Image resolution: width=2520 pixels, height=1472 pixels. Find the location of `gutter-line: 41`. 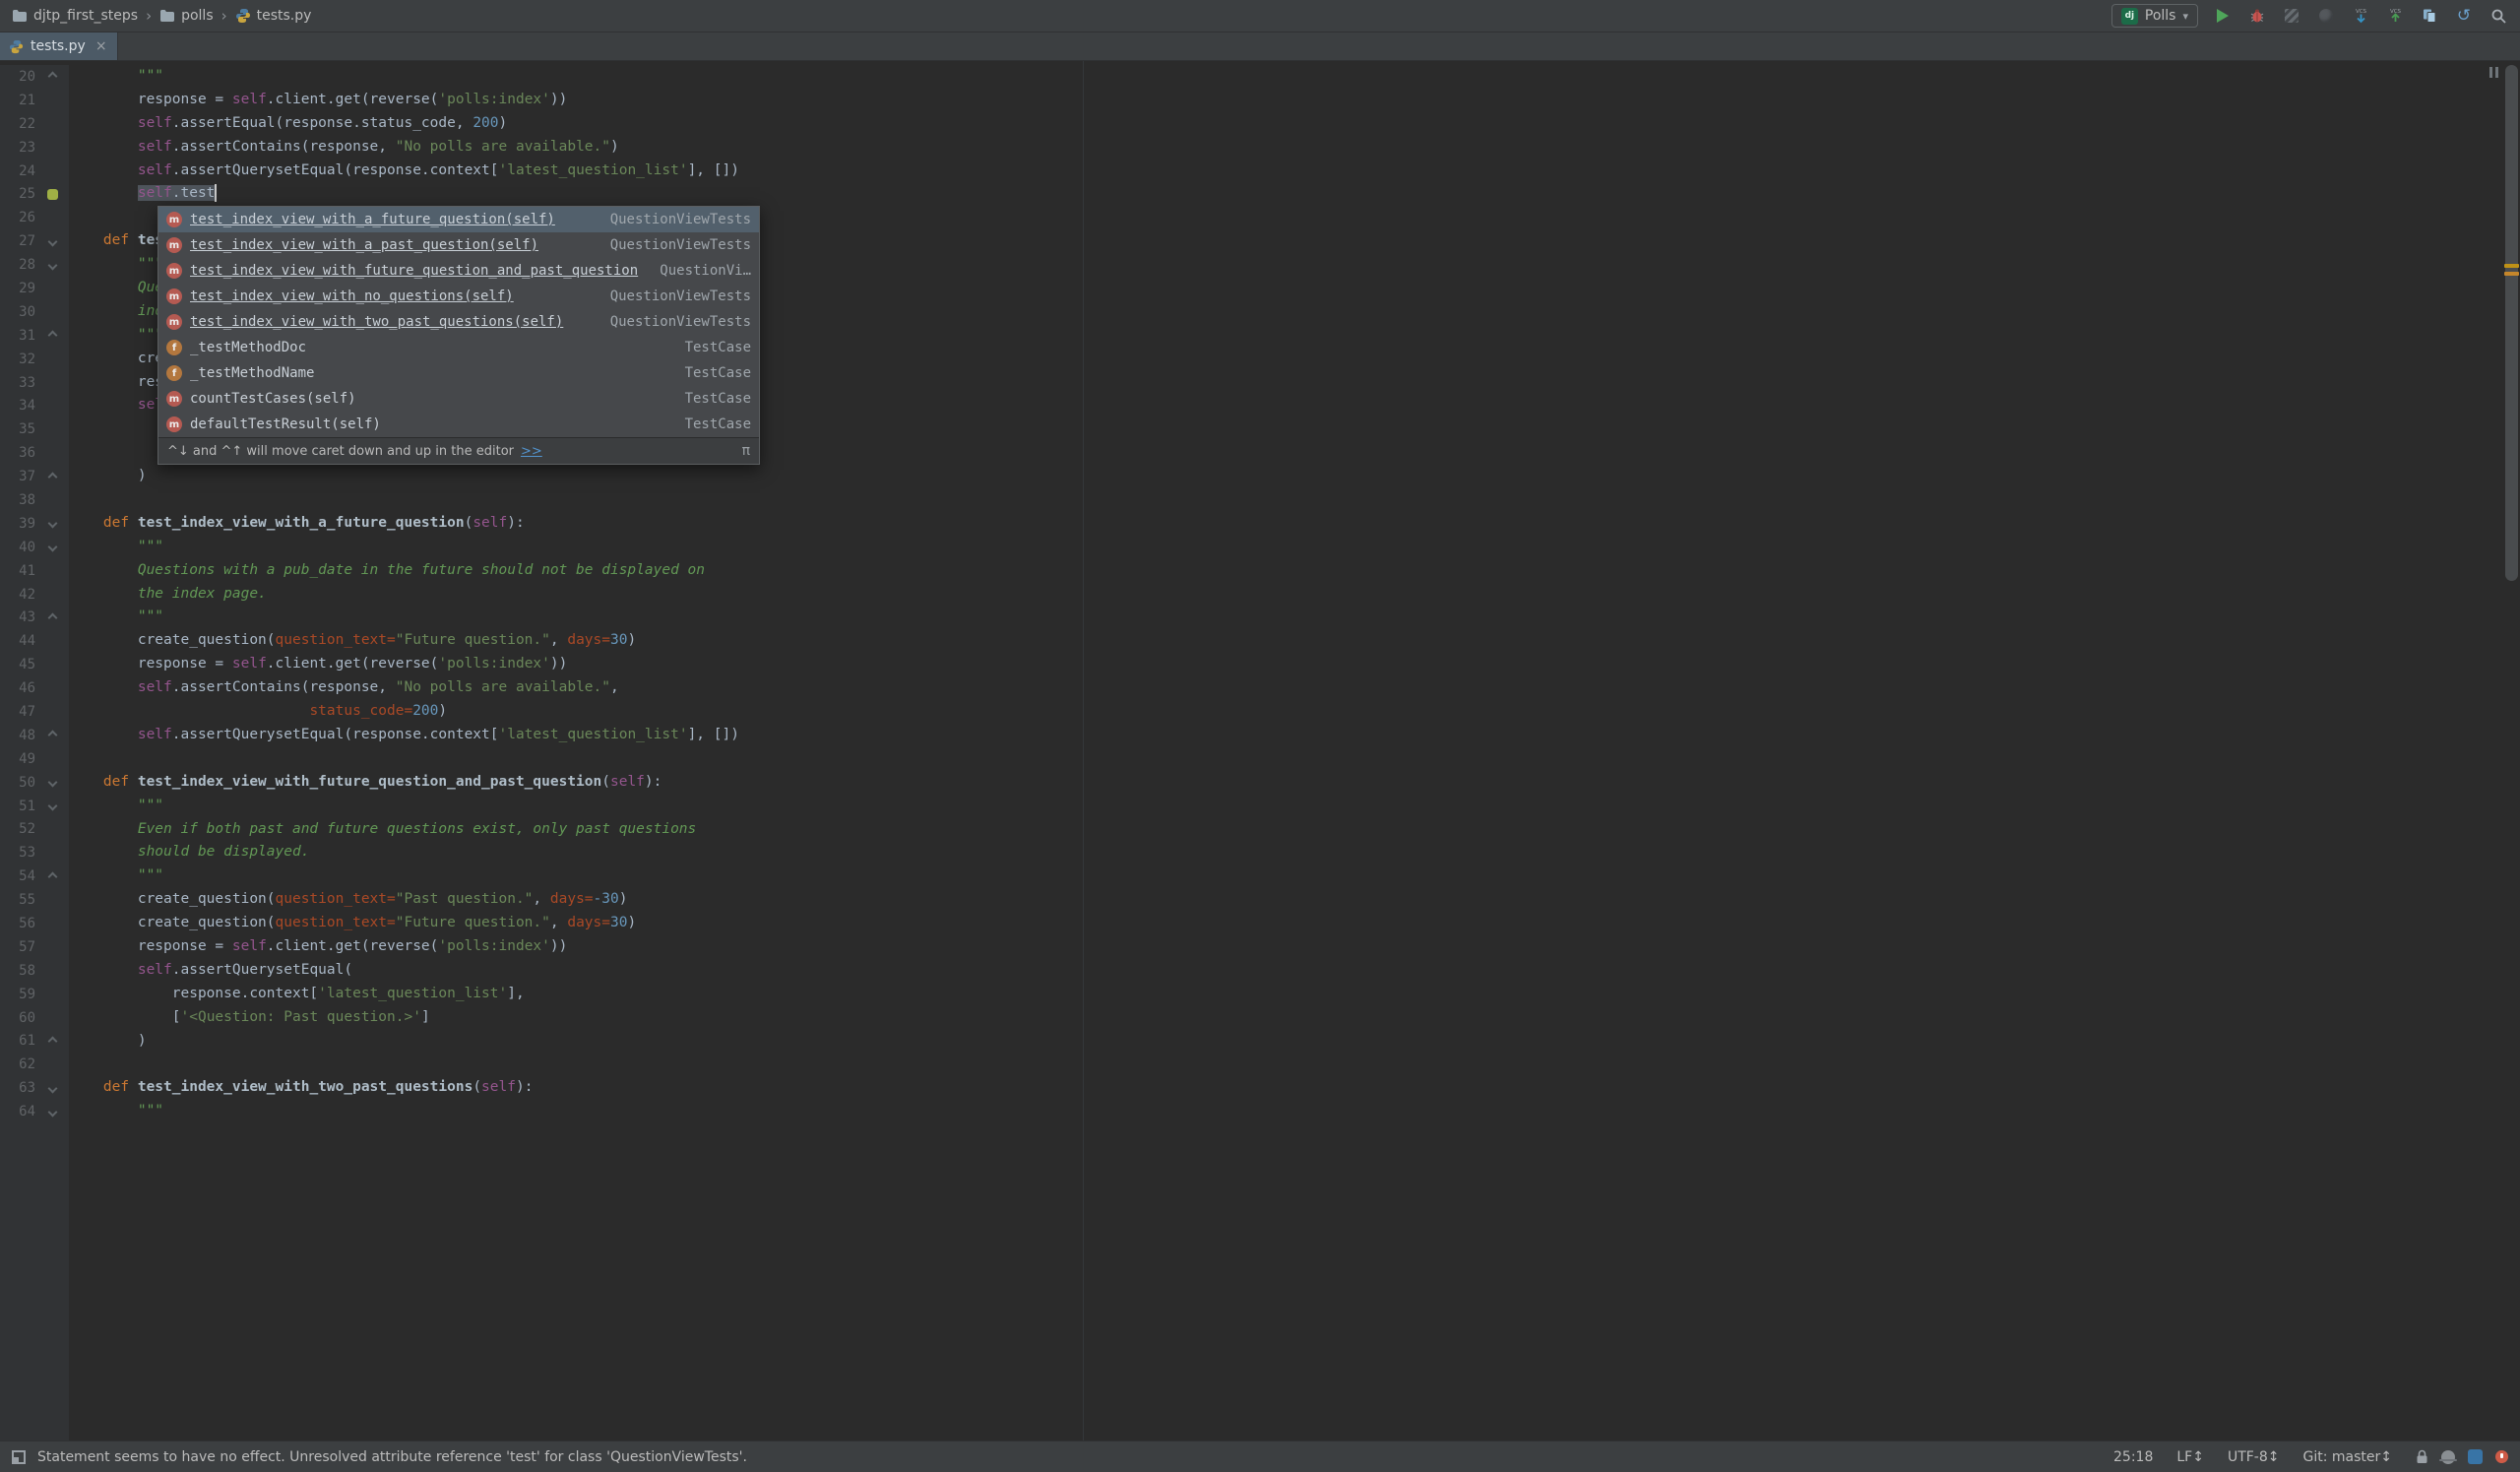

gutter-line: 41 is located at coordinates (34, 571).